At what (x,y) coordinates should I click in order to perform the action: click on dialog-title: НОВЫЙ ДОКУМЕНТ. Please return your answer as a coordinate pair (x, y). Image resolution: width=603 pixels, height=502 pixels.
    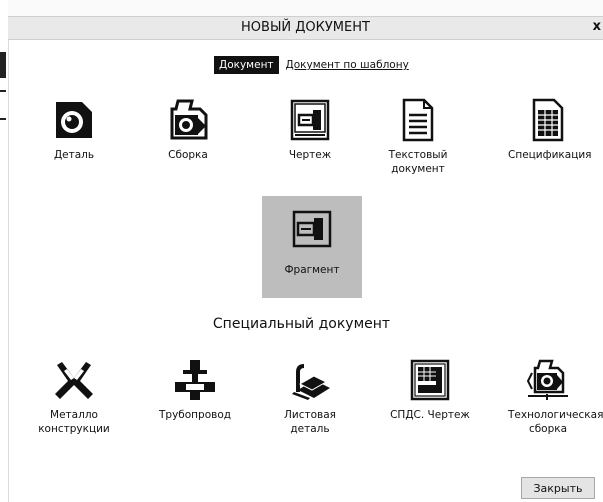
    Looking at the image, I should click on (305, 27).